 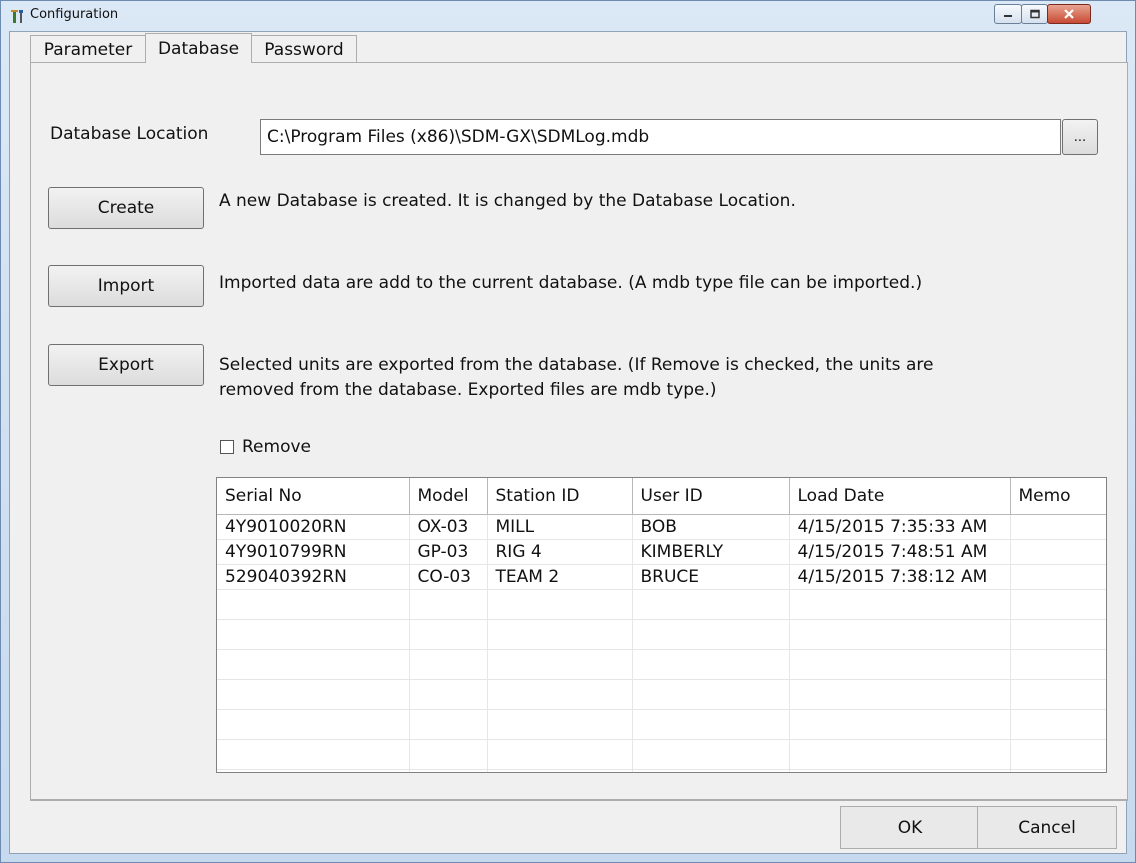 What do you see at coordinates (560, 577) in the screenshot?
I see `cell-station-id: TEAM 2` at bounding box center [560, 577].